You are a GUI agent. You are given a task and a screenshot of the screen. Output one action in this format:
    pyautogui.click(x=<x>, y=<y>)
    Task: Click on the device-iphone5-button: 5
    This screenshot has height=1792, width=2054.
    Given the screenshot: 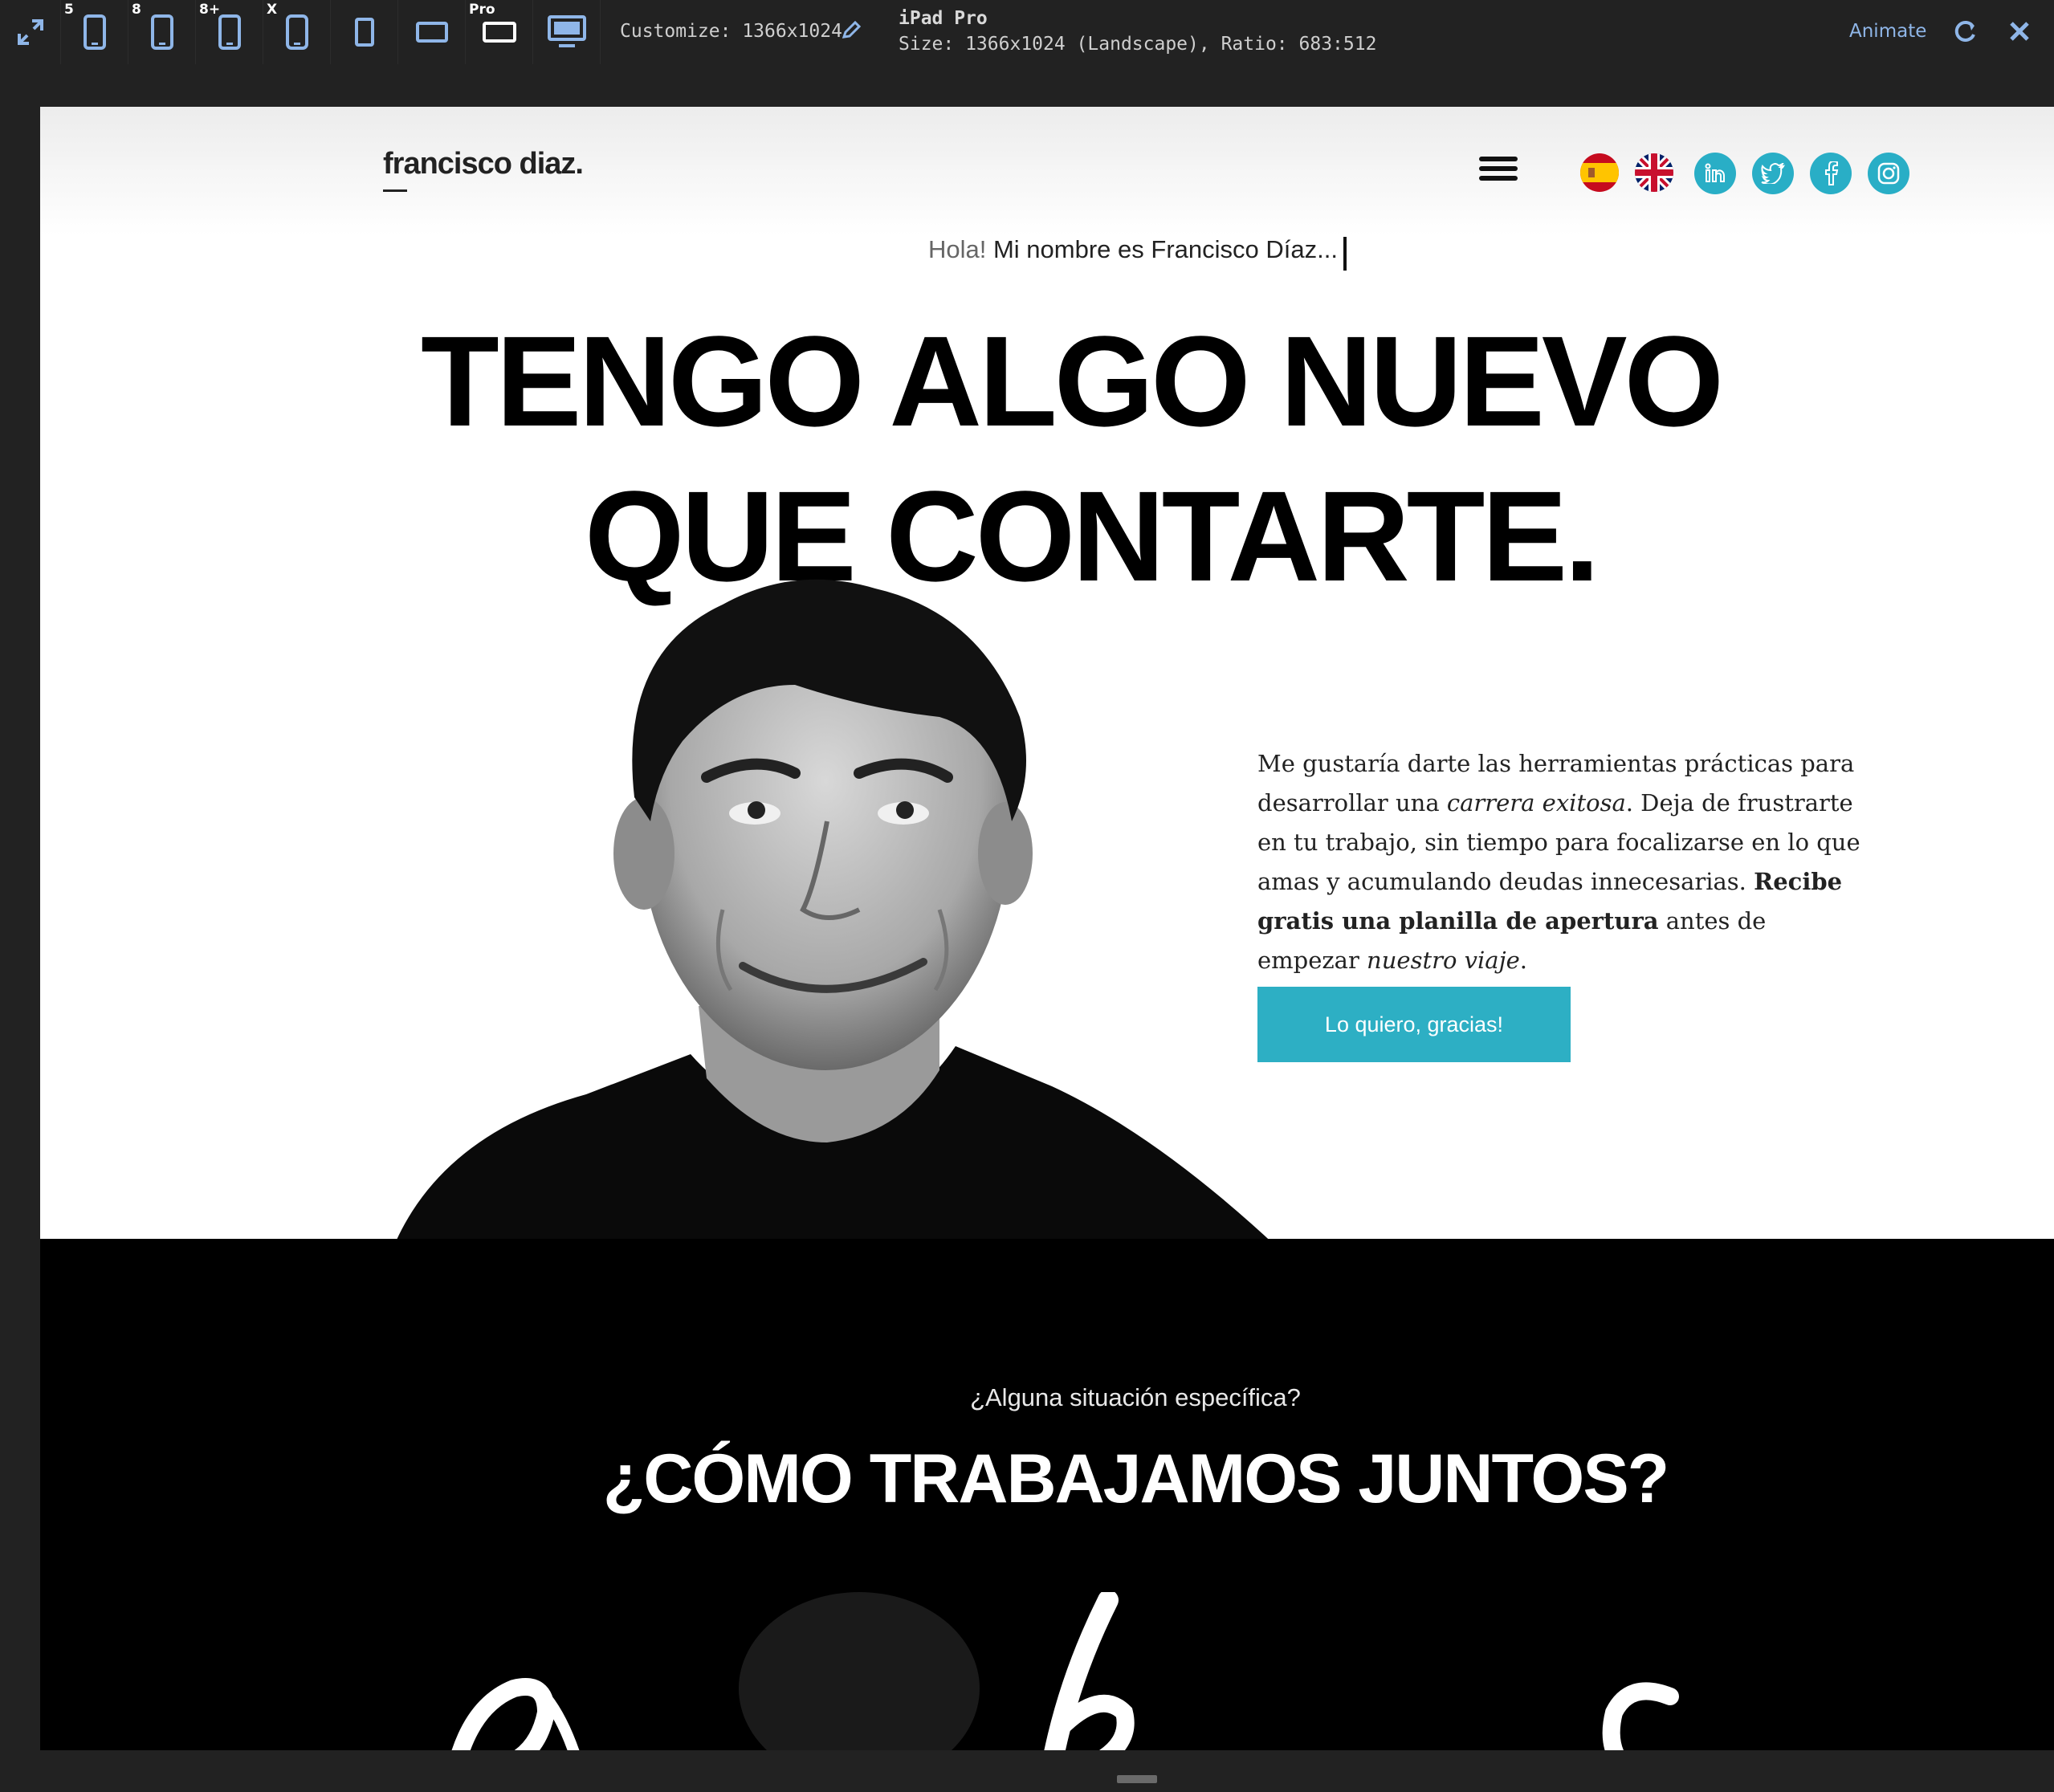 What is the action you would take?
    pyautogui.click(x=94, y=32)
    